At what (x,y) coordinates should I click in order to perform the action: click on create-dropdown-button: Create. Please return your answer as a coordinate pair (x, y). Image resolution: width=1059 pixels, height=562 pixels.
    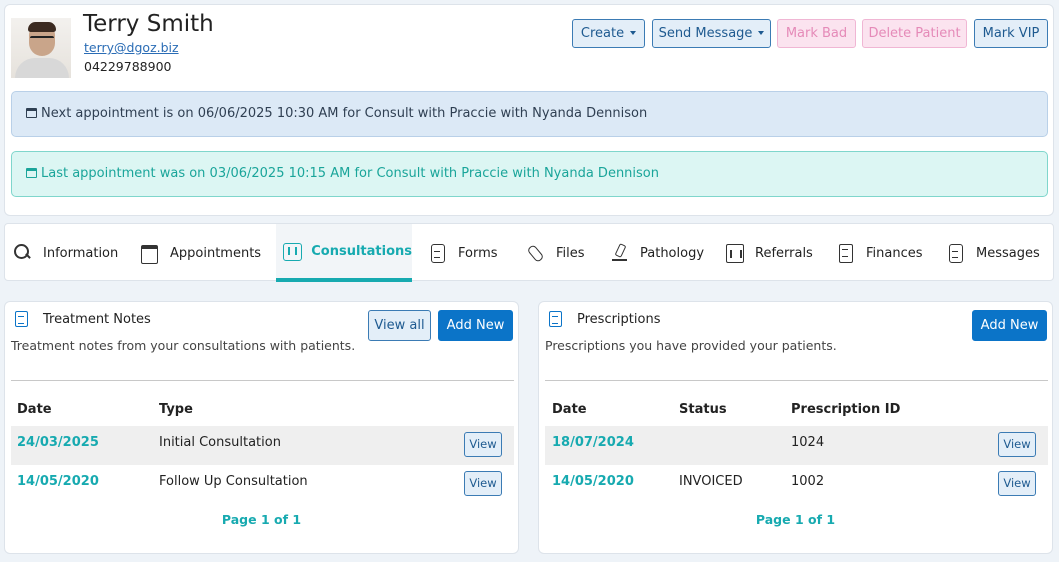
    Looking at the image, I should click on (608, 33).